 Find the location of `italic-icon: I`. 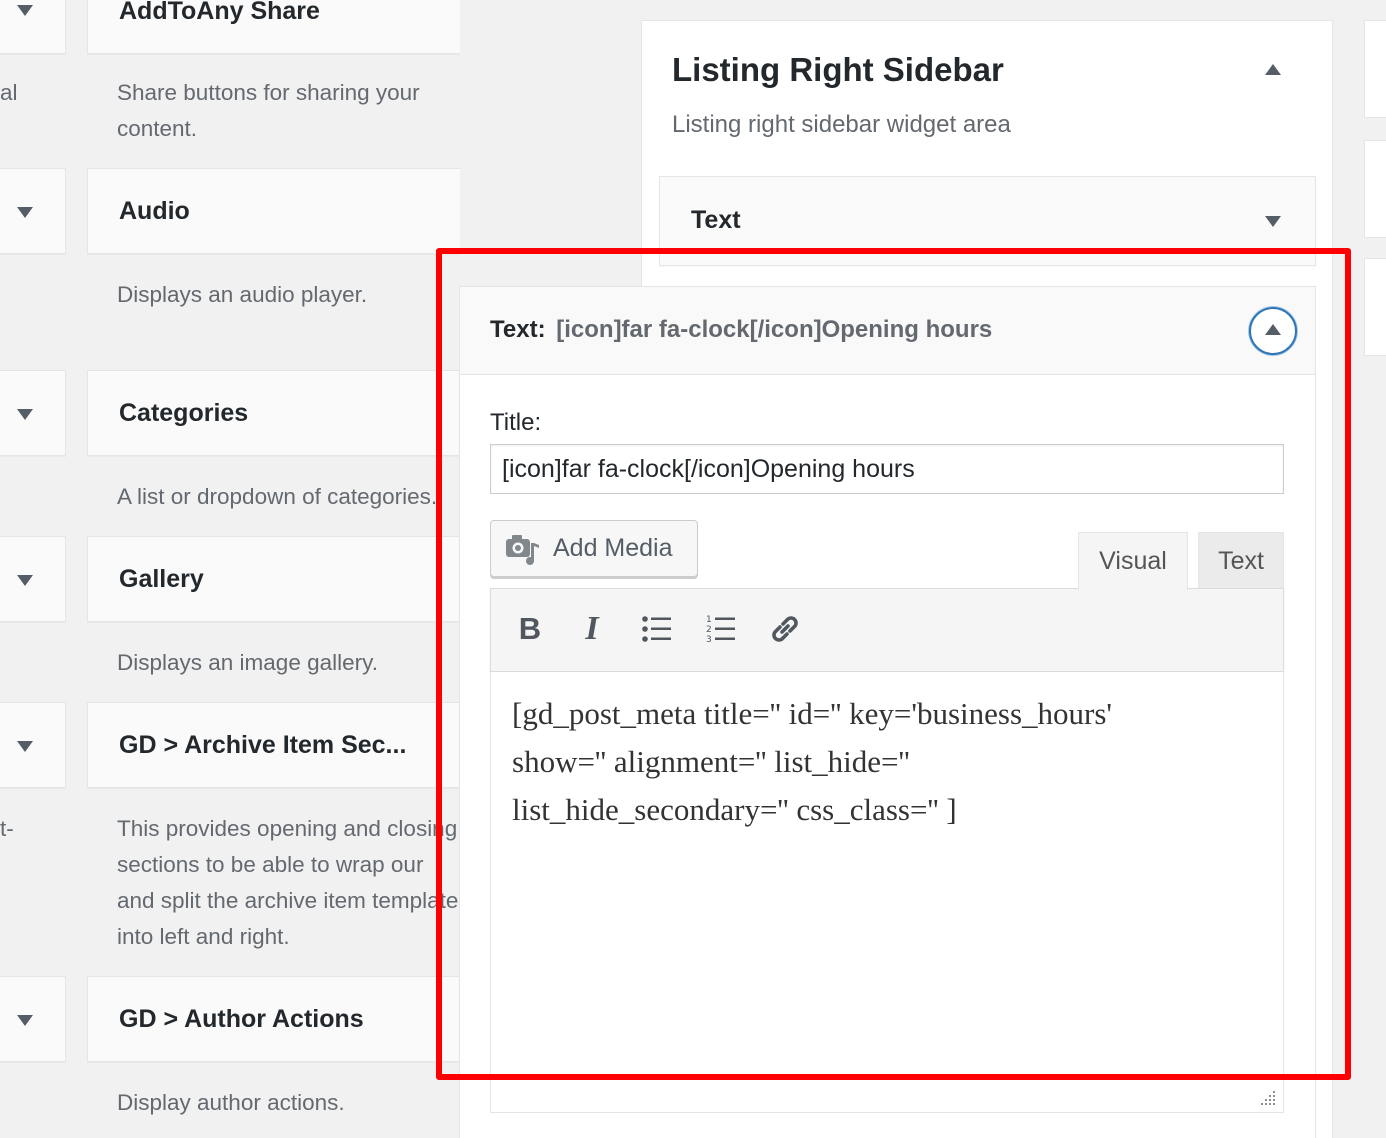

italic-icon: I is located at coordinates (592, 628).